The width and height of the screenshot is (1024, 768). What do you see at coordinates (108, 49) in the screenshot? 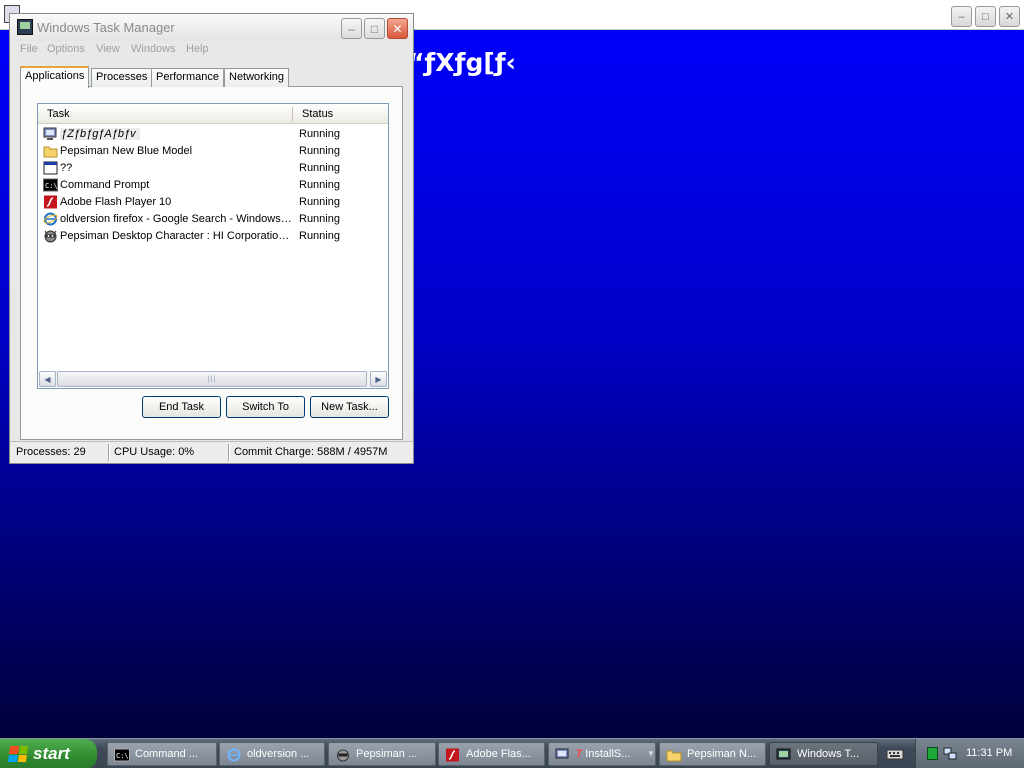
I see `menu-view: View` at bounding box center [108, 49].